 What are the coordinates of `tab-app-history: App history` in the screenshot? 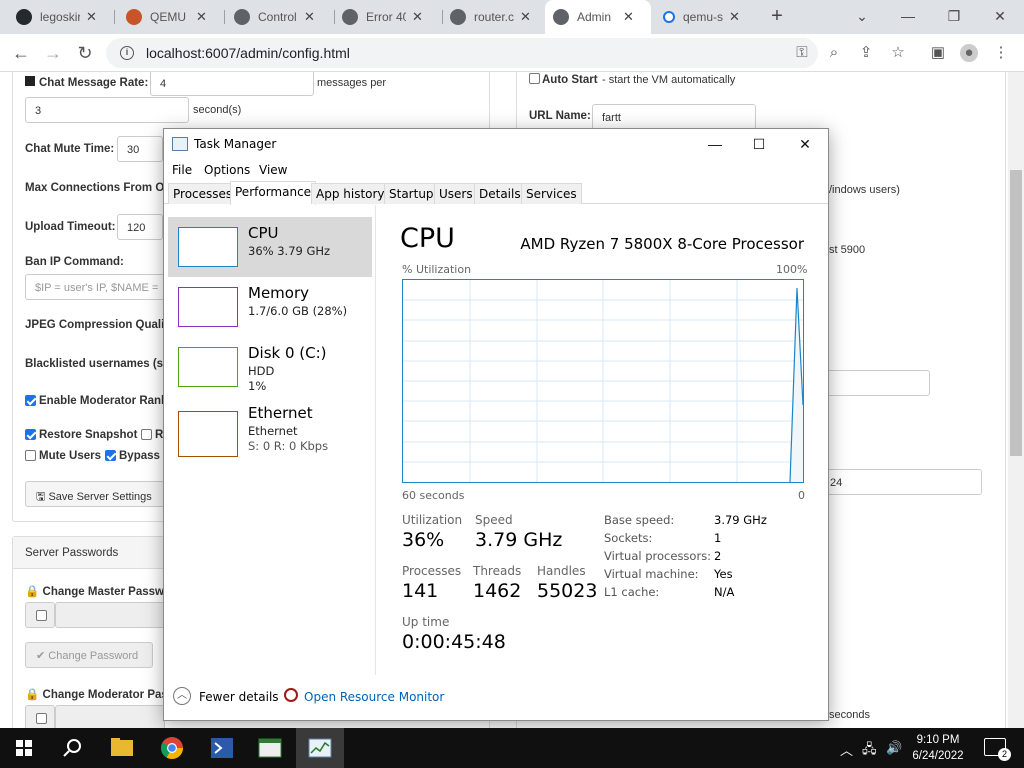 It's located at (350, 193).